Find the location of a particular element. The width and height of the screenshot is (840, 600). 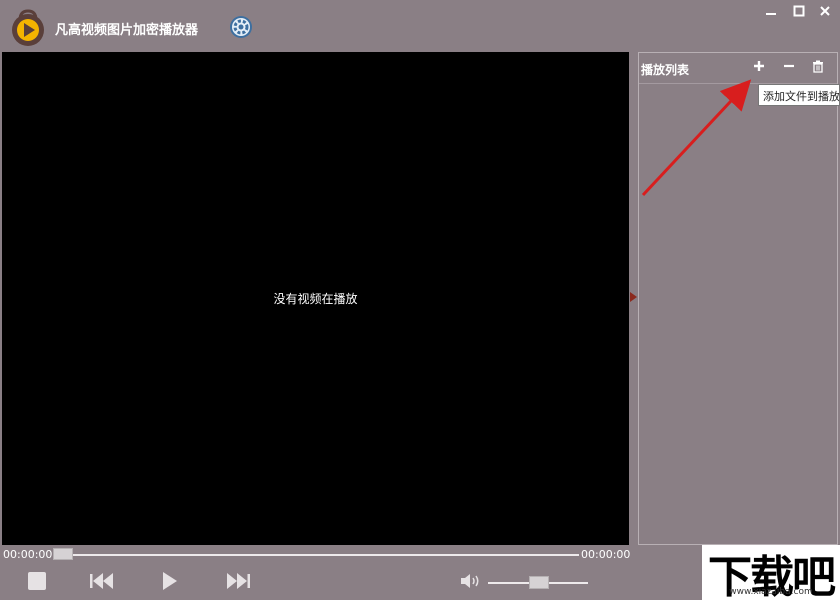

play-icon is located at coordinates (170, 581).